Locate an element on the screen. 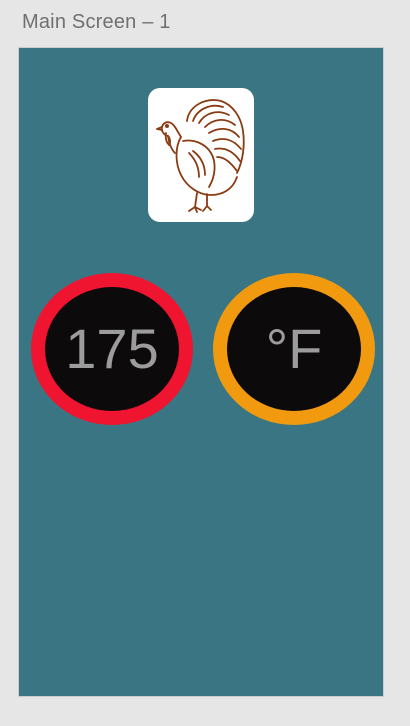 The image size is (410, 726). turkey-icon is located at coordinates (200, 156).